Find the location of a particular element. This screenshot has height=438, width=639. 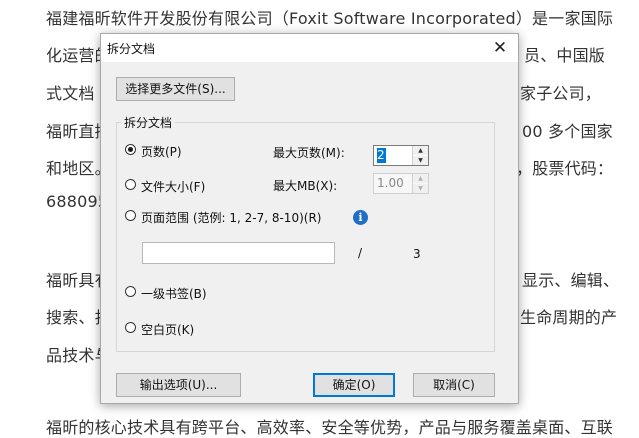

radio-bookmark-indicator is located at coordinates (130, 291).